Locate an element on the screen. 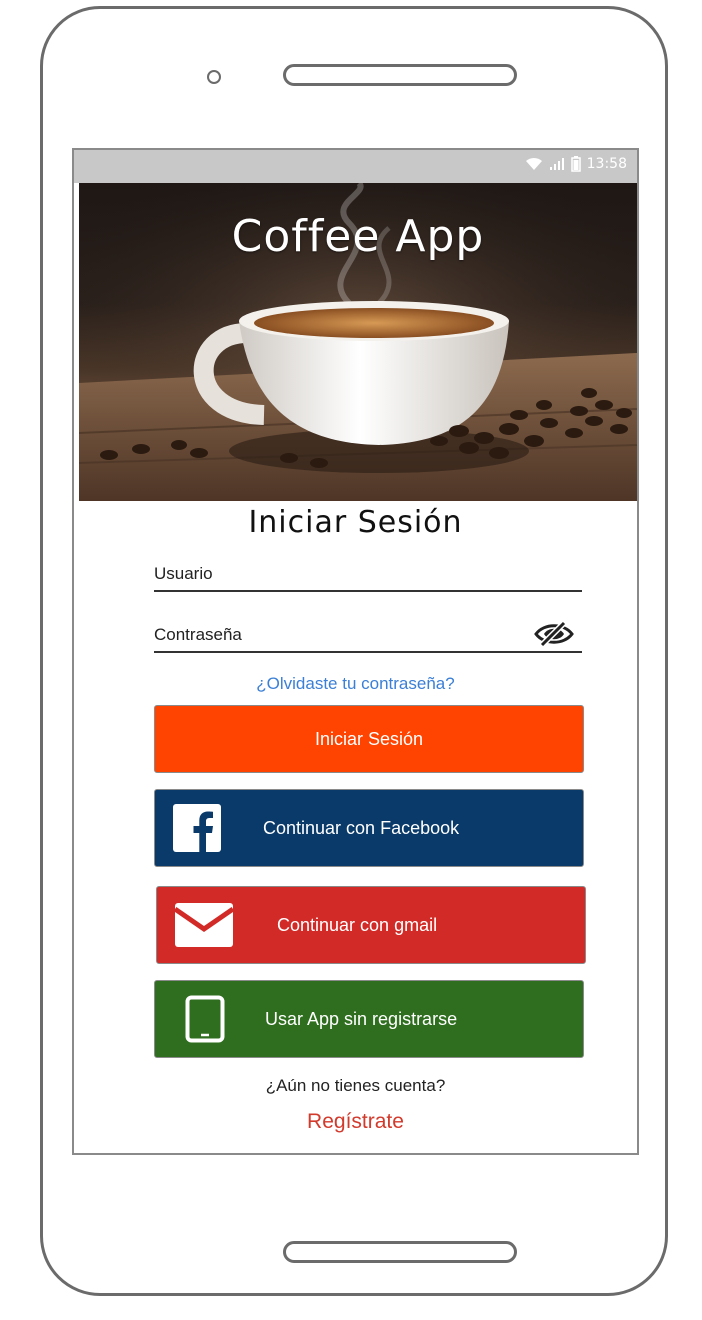  forgot-password-link: ¿Olvidaste tu contraseña? is located at coordinates (355, 684).